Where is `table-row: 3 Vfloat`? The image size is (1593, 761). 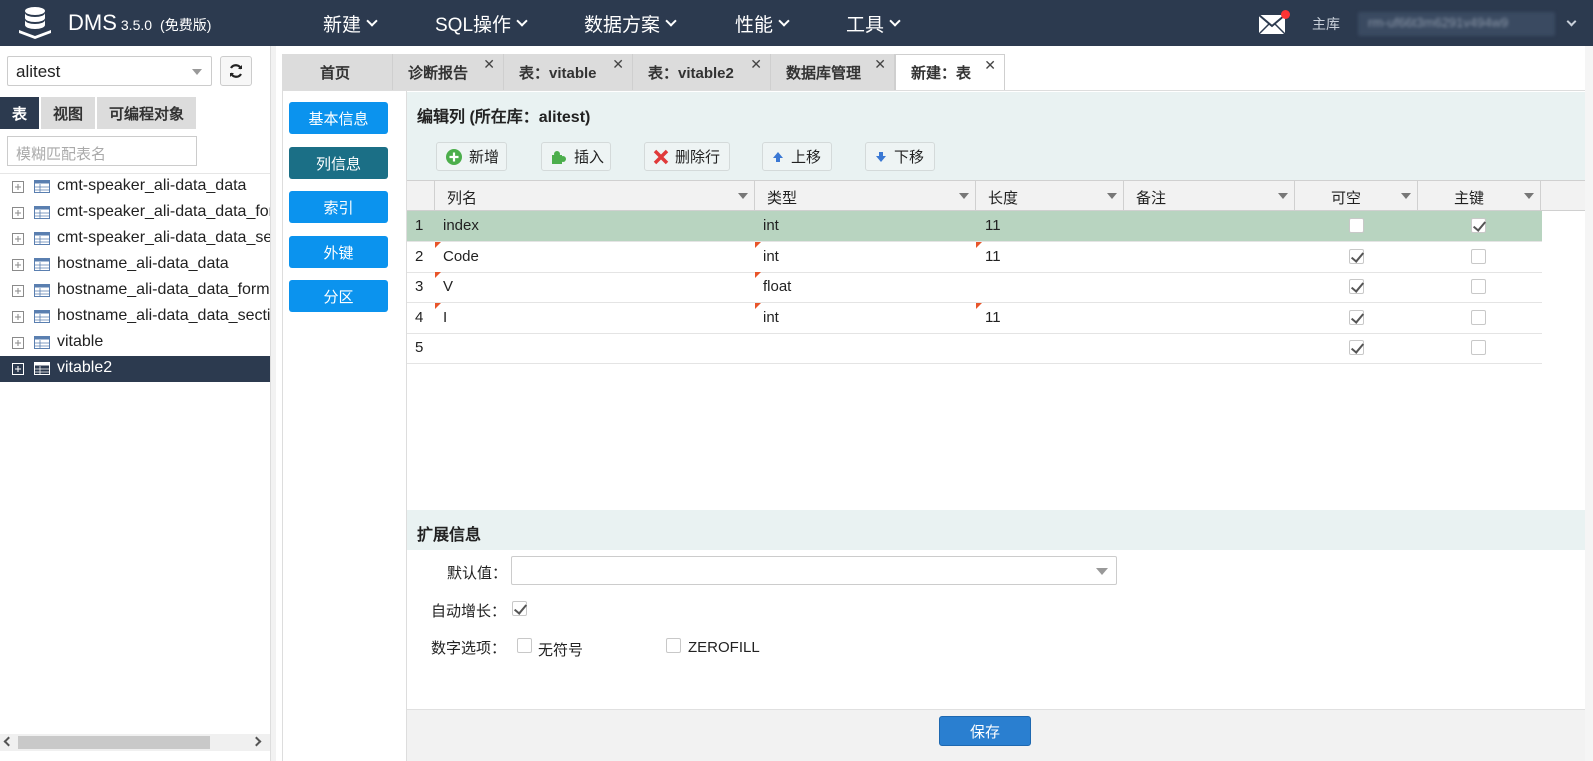 table-row: 3 Vfloat is located at coordinates (974, 287).